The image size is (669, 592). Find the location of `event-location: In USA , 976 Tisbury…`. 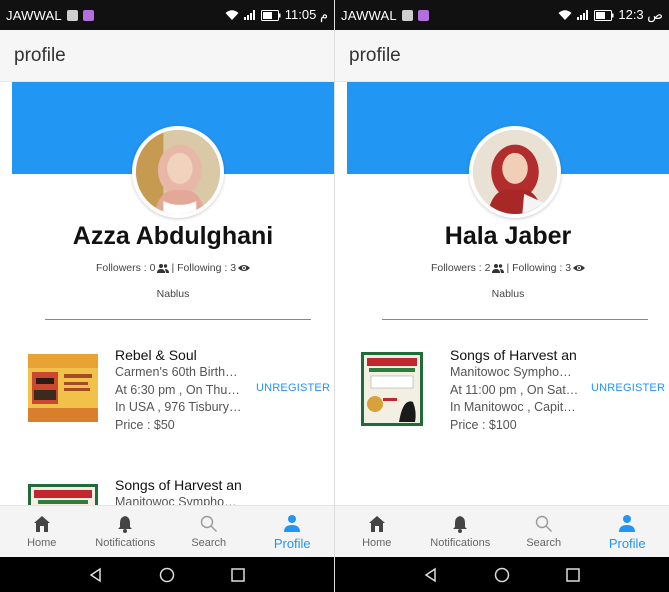

event-location: In USA , 976 Tisbury… is located at coordinates (178, 407).